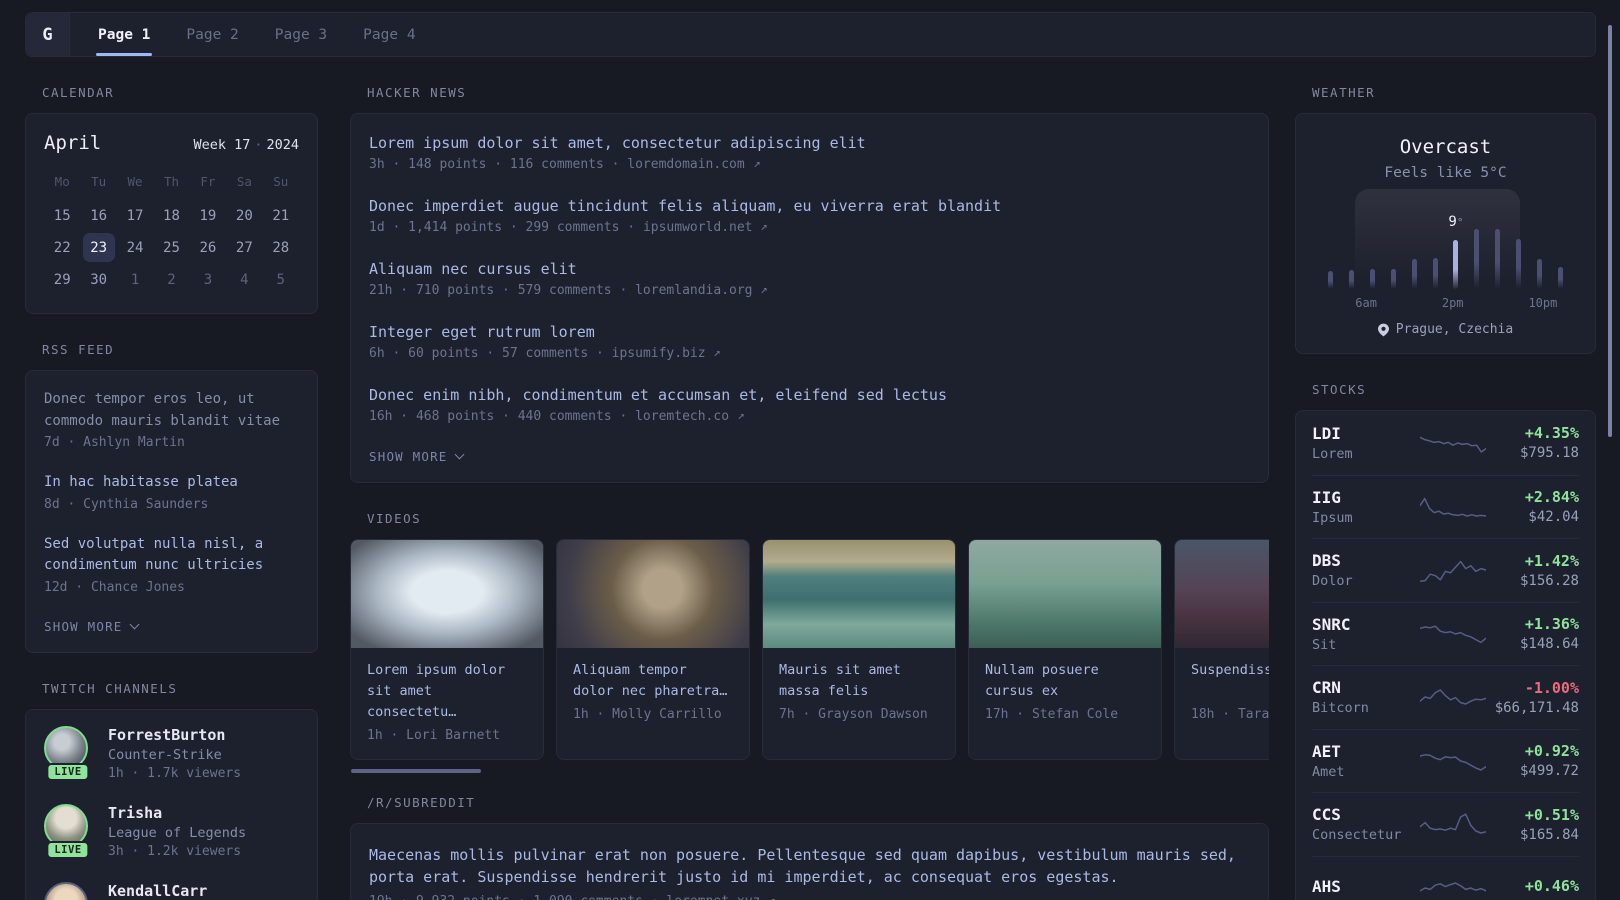 The height and width of the screenshot is (900, 1620). I want to click on calendar-day: 1, so click(135, 279).